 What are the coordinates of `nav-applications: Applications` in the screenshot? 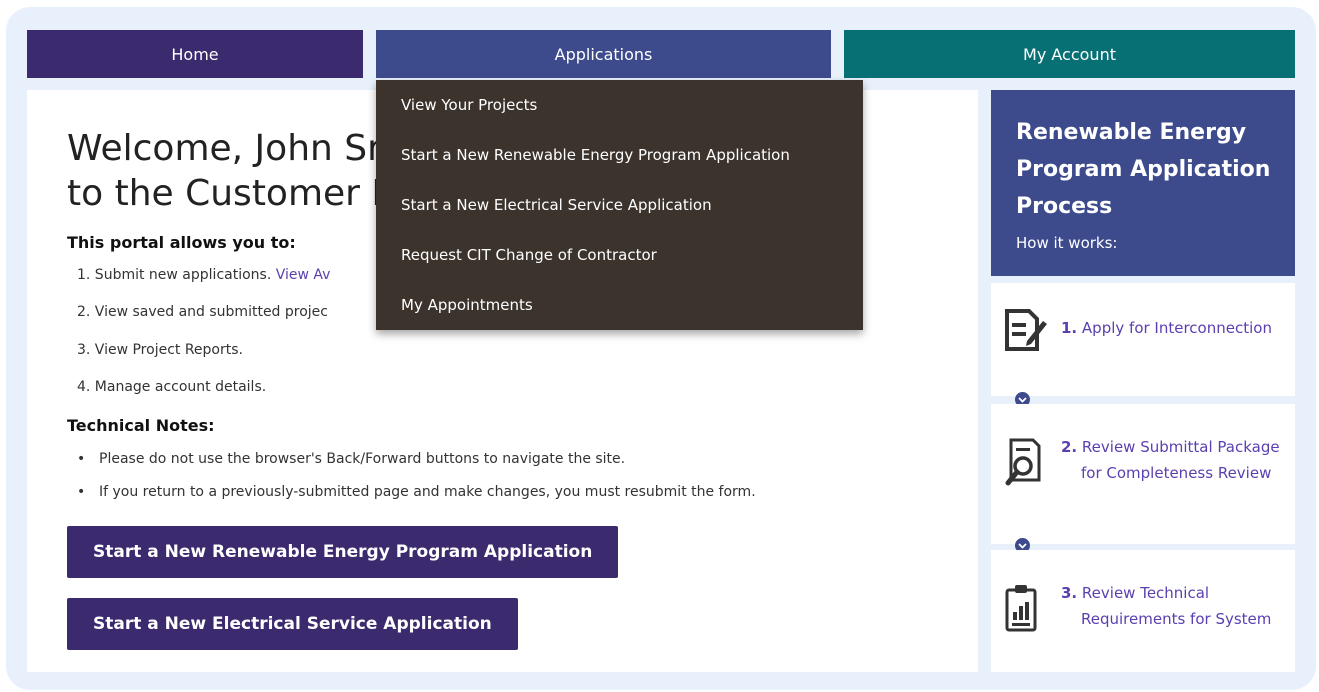 It's located at (603, 54).